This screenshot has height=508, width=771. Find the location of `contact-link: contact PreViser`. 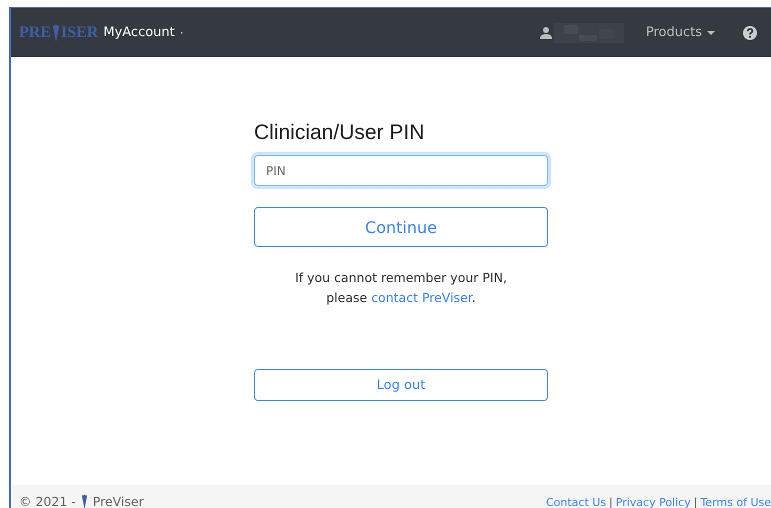

contact-link: contact PreViser is located at coordinates (421, 297).